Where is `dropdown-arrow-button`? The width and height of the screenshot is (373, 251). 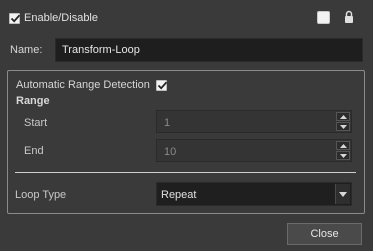
dropdown-arrow-button is located at coordinates (342, 194).